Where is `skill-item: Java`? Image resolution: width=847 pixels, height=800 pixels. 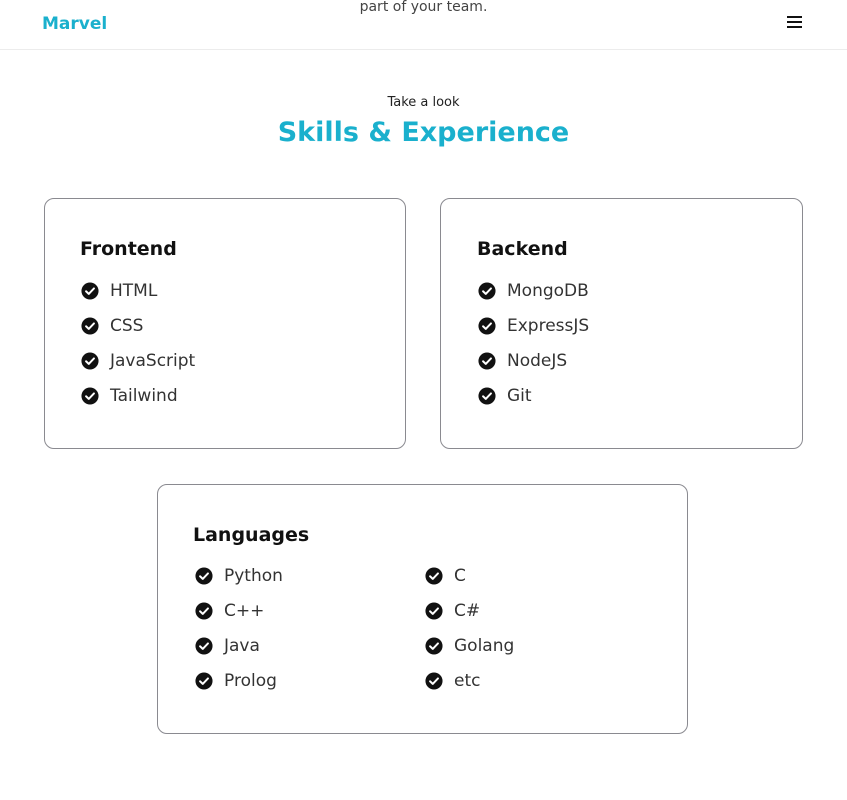 skill-item: Java is located at coordinates (227, 646).